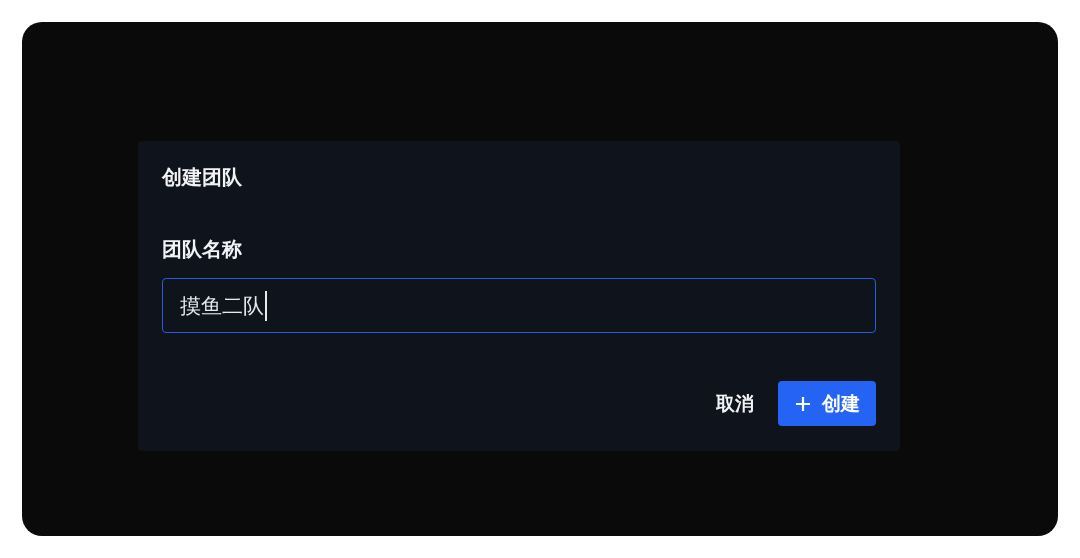 Image resolution: width=1080 pixels, height=558 pixels. What do you see at coordinates (202, 249) in the screenshot?
I see `field-label: 团队名称` at bounding box center [202, 249].